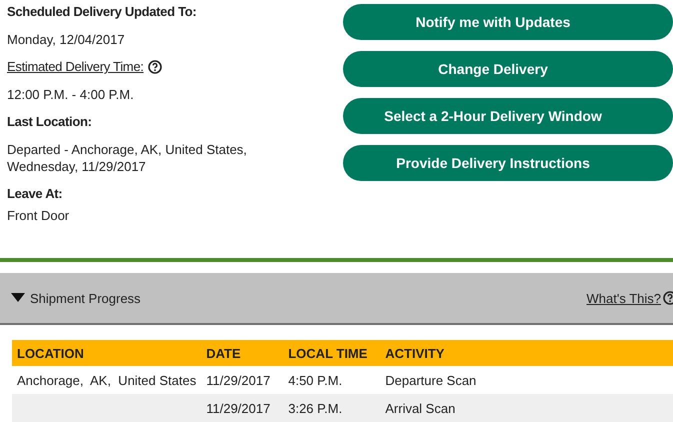  What do you see at coordinates (101, 11) in the screenshot?
I see `field-label: Scheduled Delivery Updated To:` at bounding box center [101, 11].